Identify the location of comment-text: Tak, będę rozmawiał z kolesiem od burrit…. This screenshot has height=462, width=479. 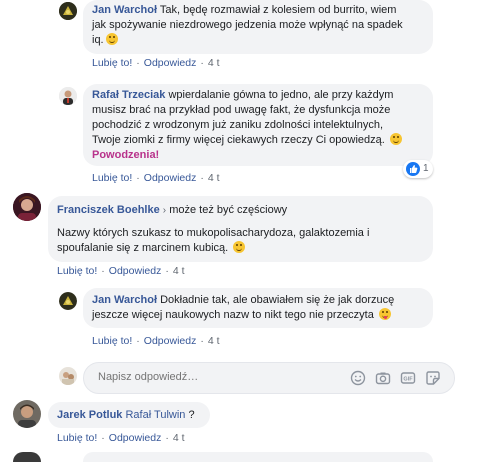
(278, 10).